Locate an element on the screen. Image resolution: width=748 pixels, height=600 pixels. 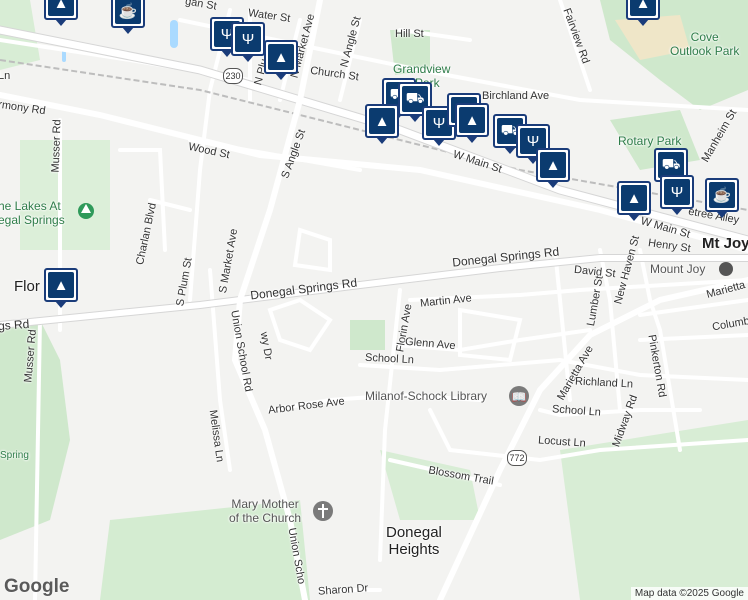
library-icon: 📖 is located at coordinates (519, 396).